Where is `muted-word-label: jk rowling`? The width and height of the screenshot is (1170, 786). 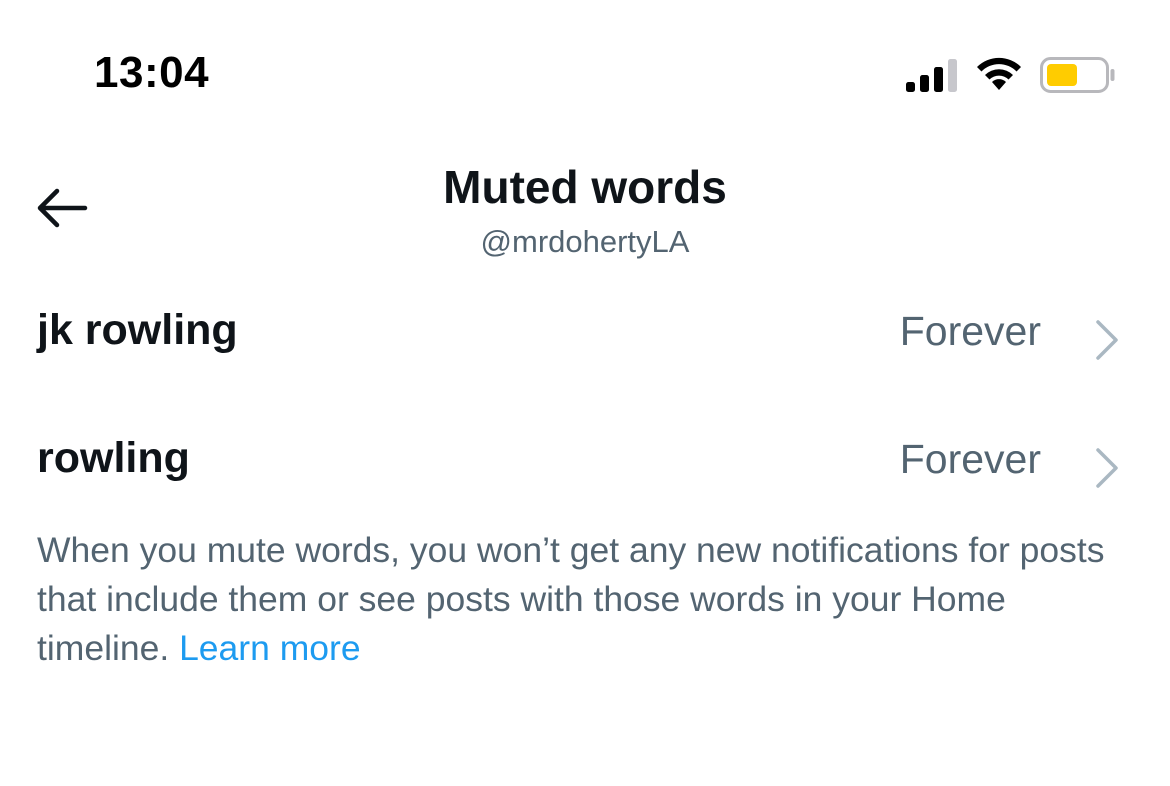
muted-word-label: jk rowling is located at coordinates (137, 330).